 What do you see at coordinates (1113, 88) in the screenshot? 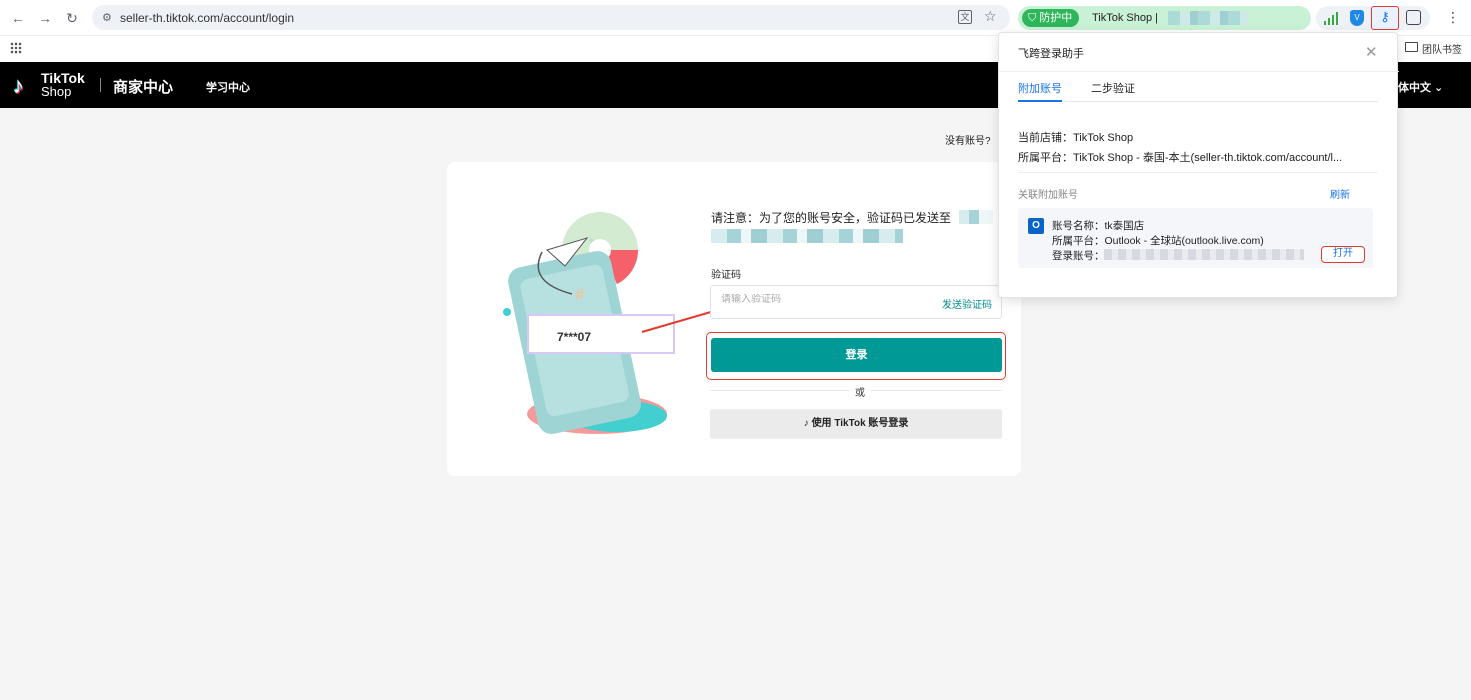
I see `tab-two-step: 二步验证` at bounding box center [1113, 88].